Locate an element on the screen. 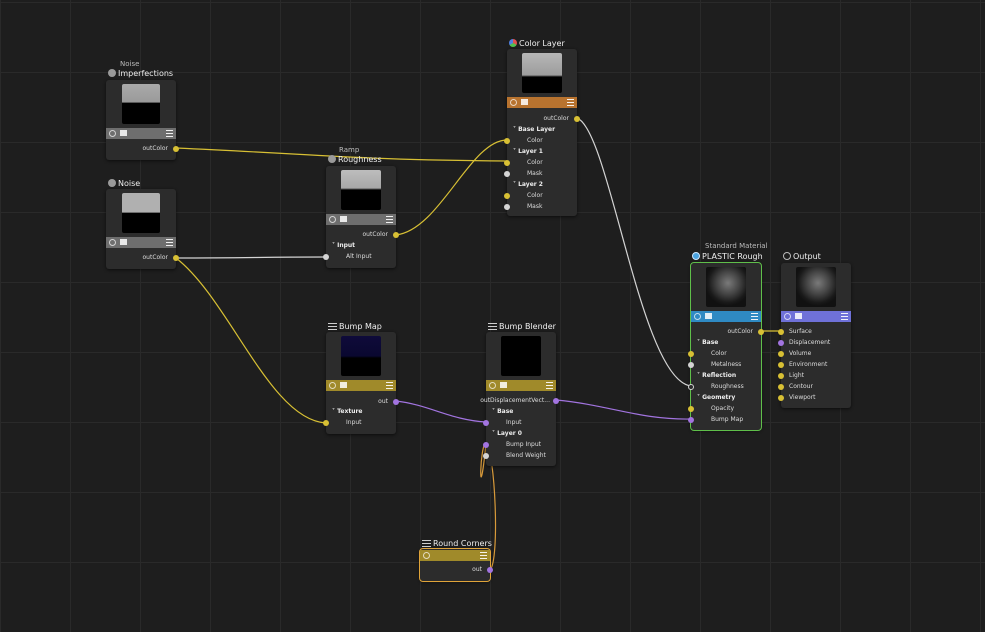  group-geometry: ˅ Geometry is located at coordinates (716, 397).